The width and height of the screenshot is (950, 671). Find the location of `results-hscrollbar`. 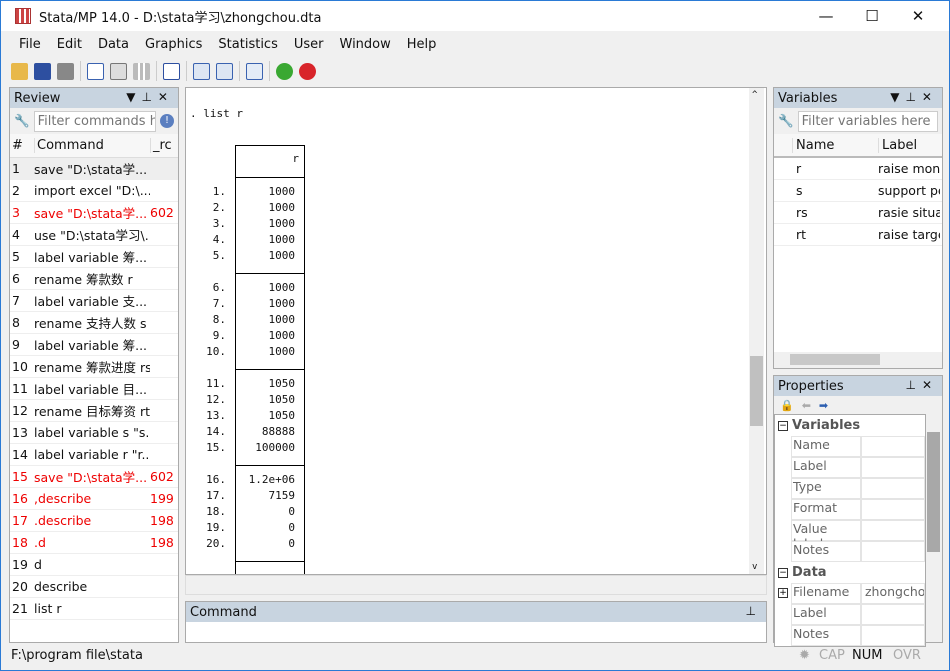

results-hscrollbar is located at coordinates (476, 585).